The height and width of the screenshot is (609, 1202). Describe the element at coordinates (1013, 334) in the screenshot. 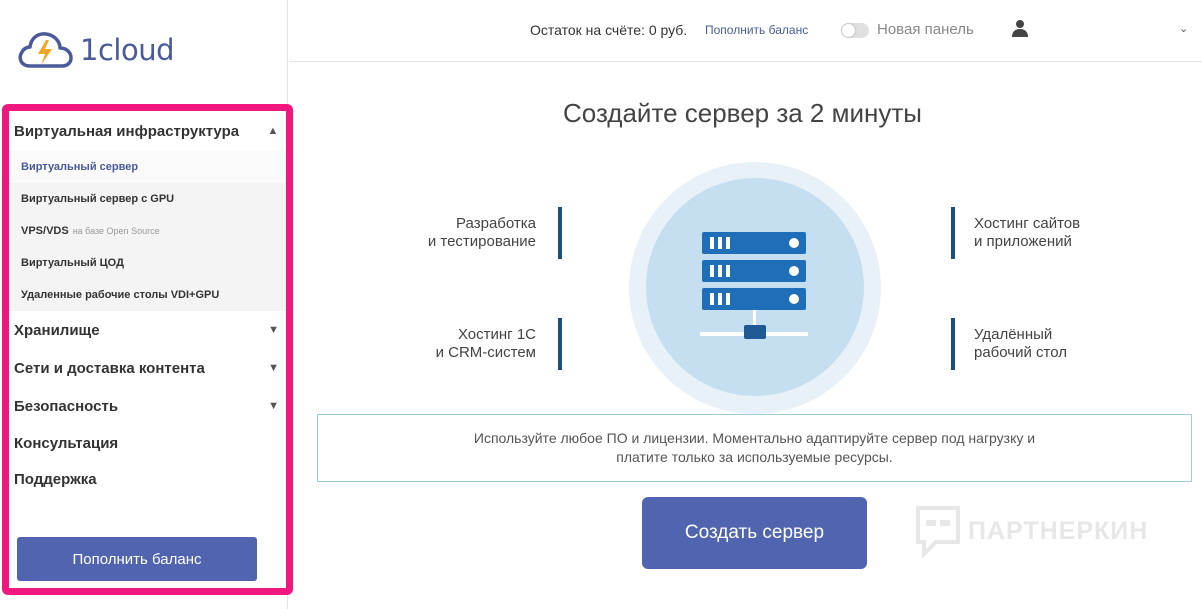

I see `feature-line: Удалённый` at that location.